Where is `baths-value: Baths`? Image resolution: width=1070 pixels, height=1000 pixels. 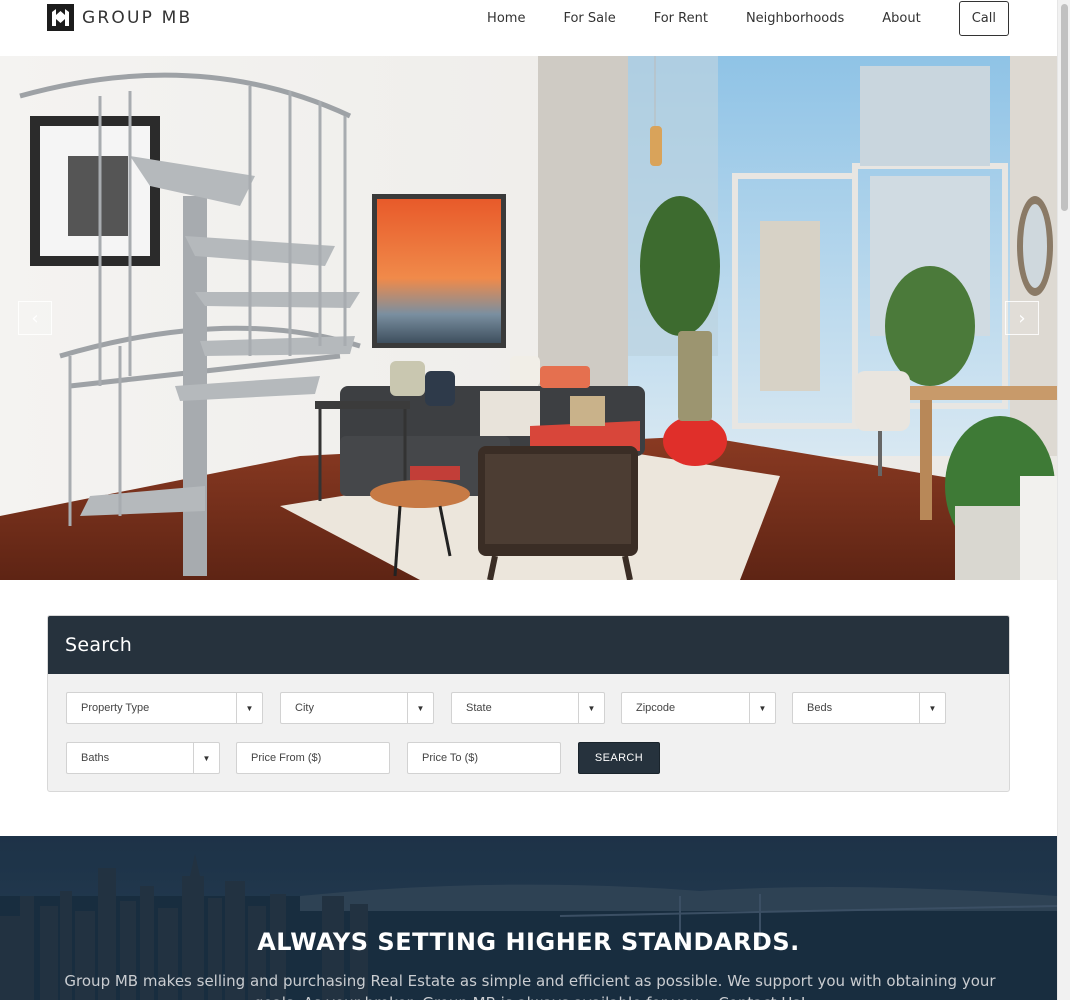 baths-value: Baths is located at coordinates (95, 758).